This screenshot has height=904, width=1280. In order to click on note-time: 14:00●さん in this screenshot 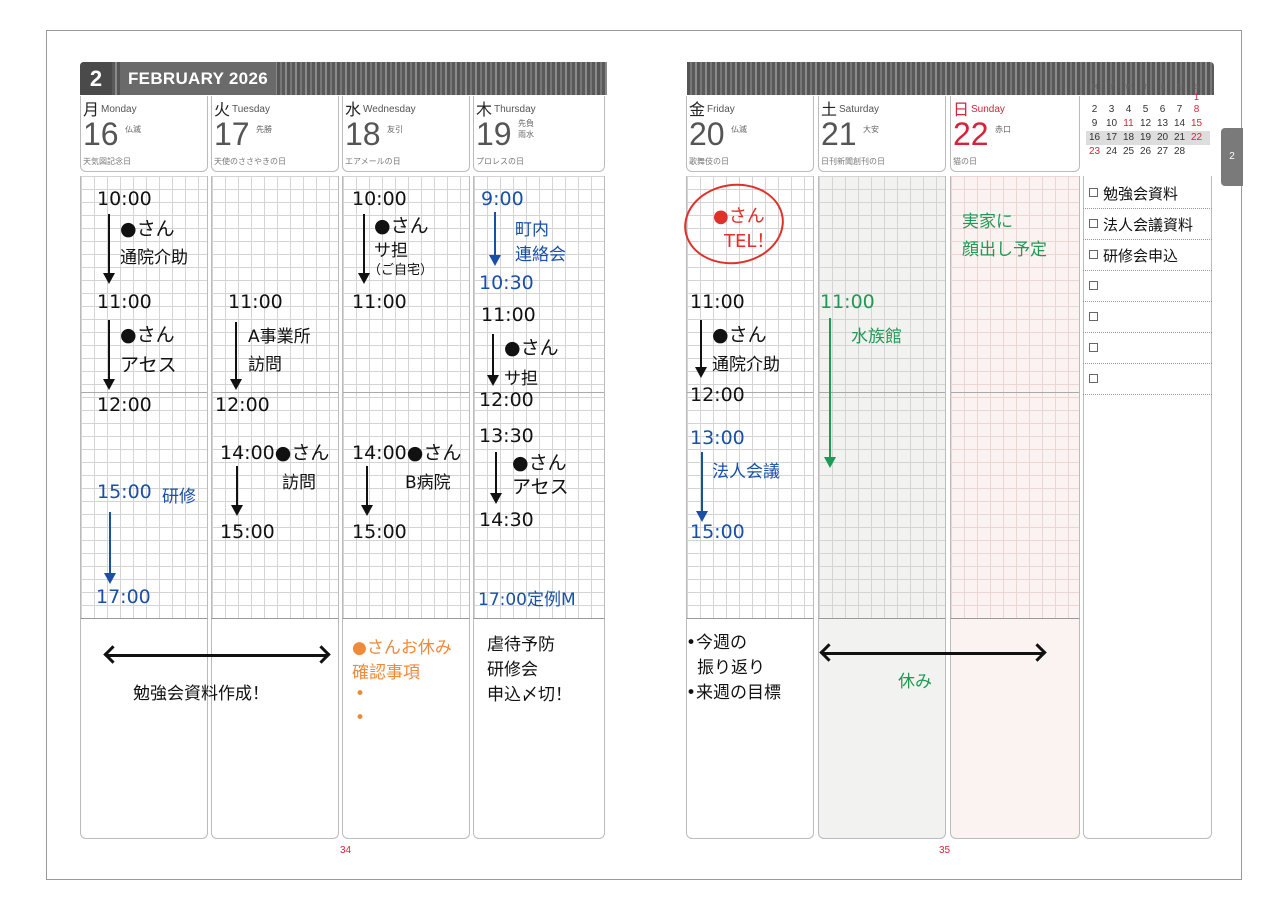, I will do `click(407, 453)`.